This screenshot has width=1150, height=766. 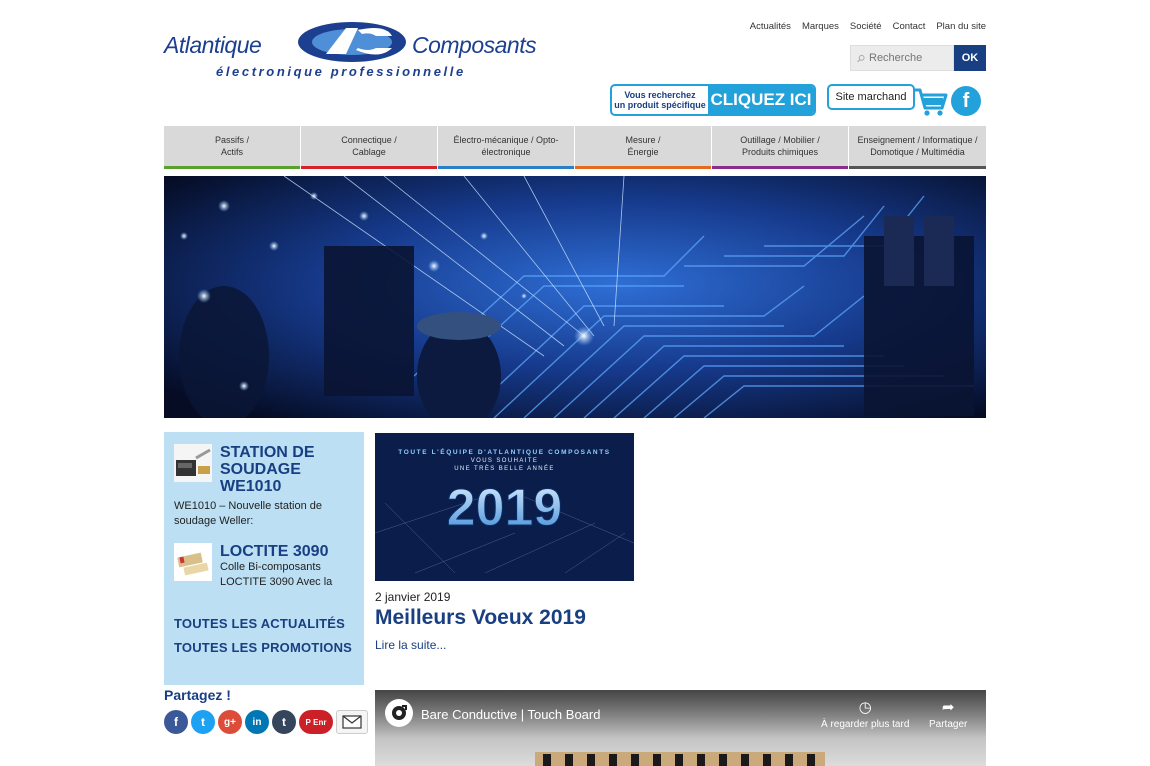 I want to click on search-box, so click(x=902, y=58).